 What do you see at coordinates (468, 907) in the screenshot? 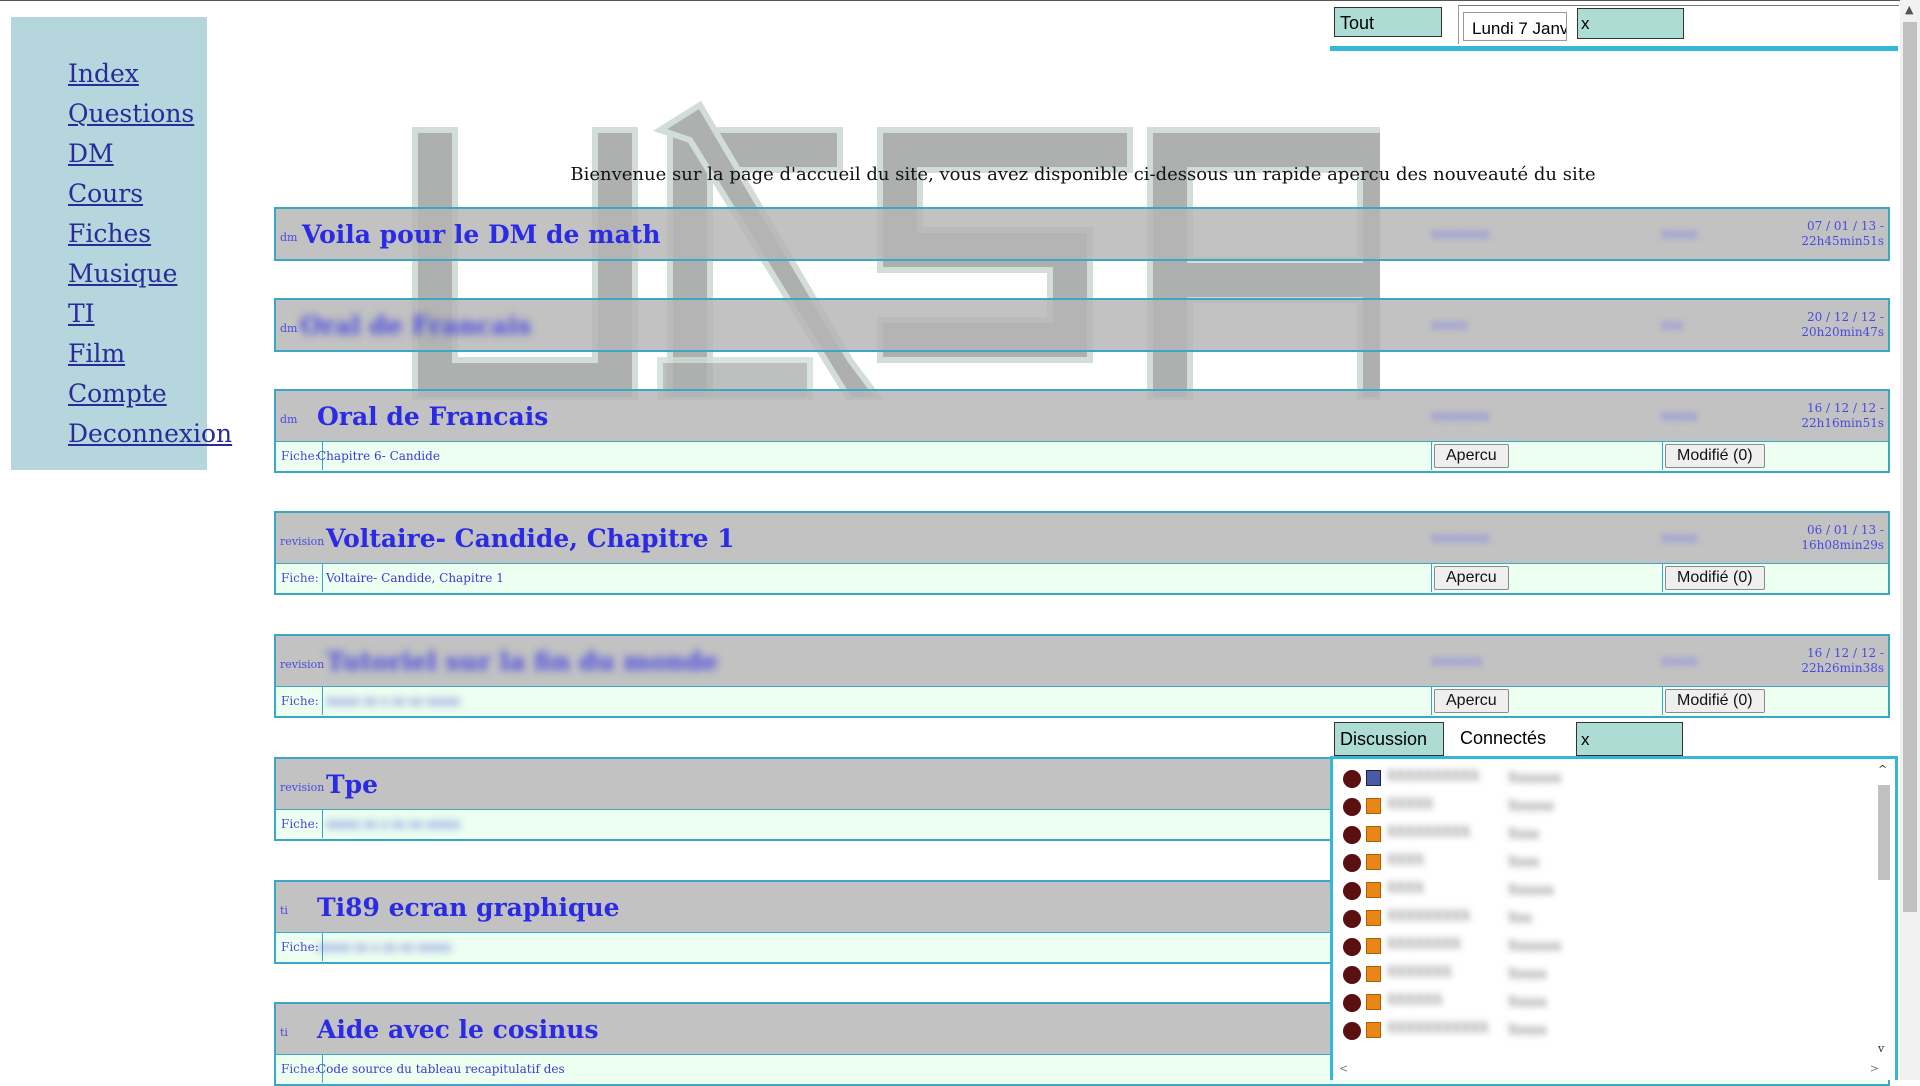
I see `post-title: Ti89 ecran graphique` at bounding box center [468, 907].